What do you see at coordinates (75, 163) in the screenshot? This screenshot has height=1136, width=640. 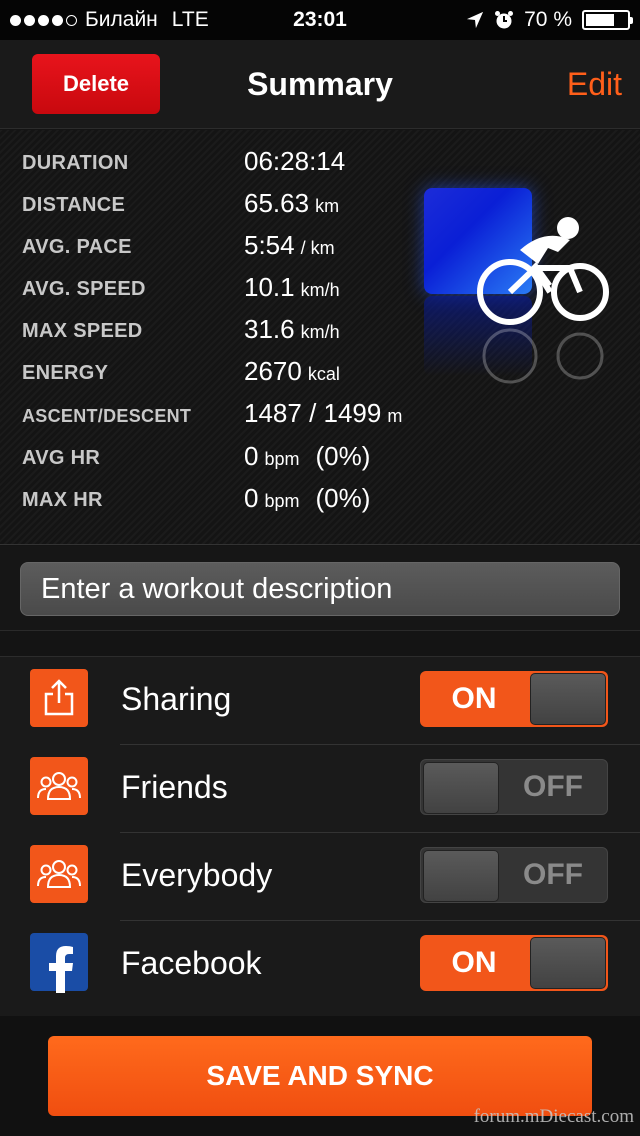 I see `stat-label: DURATION` at bounding box center [75, 163].